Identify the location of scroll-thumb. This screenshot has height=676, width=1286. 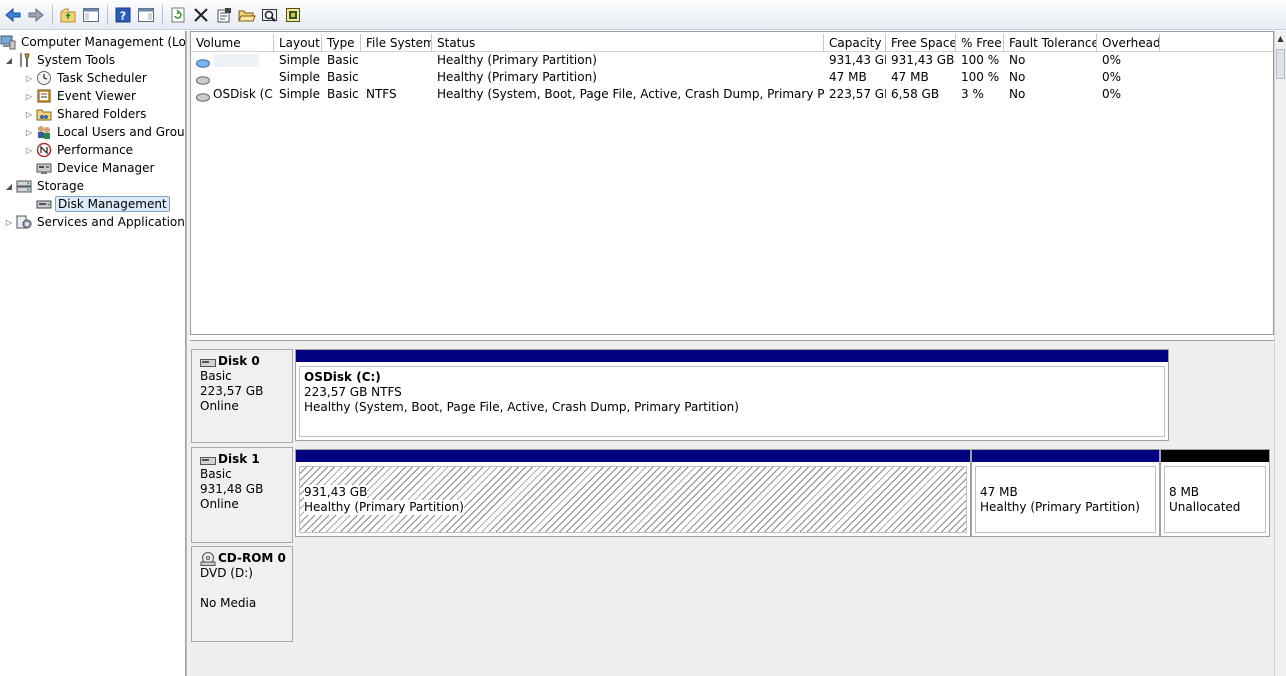
(1280, 64).